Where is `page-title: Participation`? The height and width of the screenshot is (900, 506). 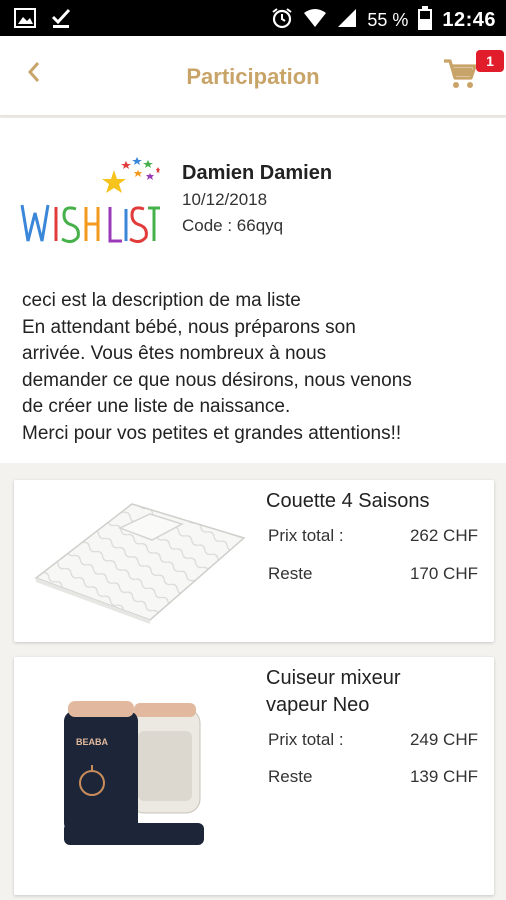
page-title: Participation is located at coordinates (253, 76).